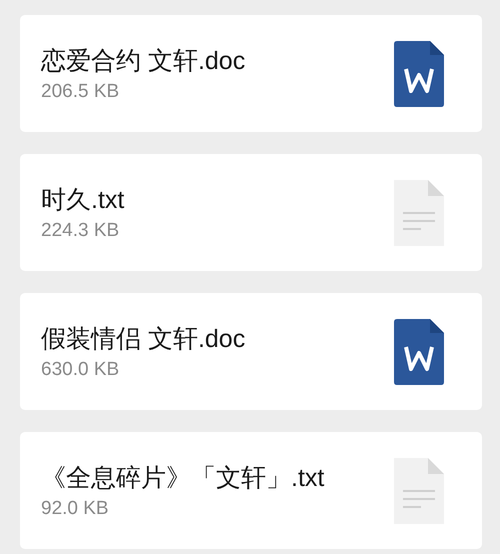 The height and width of the screenshot is (554, 500). Describe the element at coordinates (80, 370) in the screenshot. I see `file-size: 630.0 KB` at that location.